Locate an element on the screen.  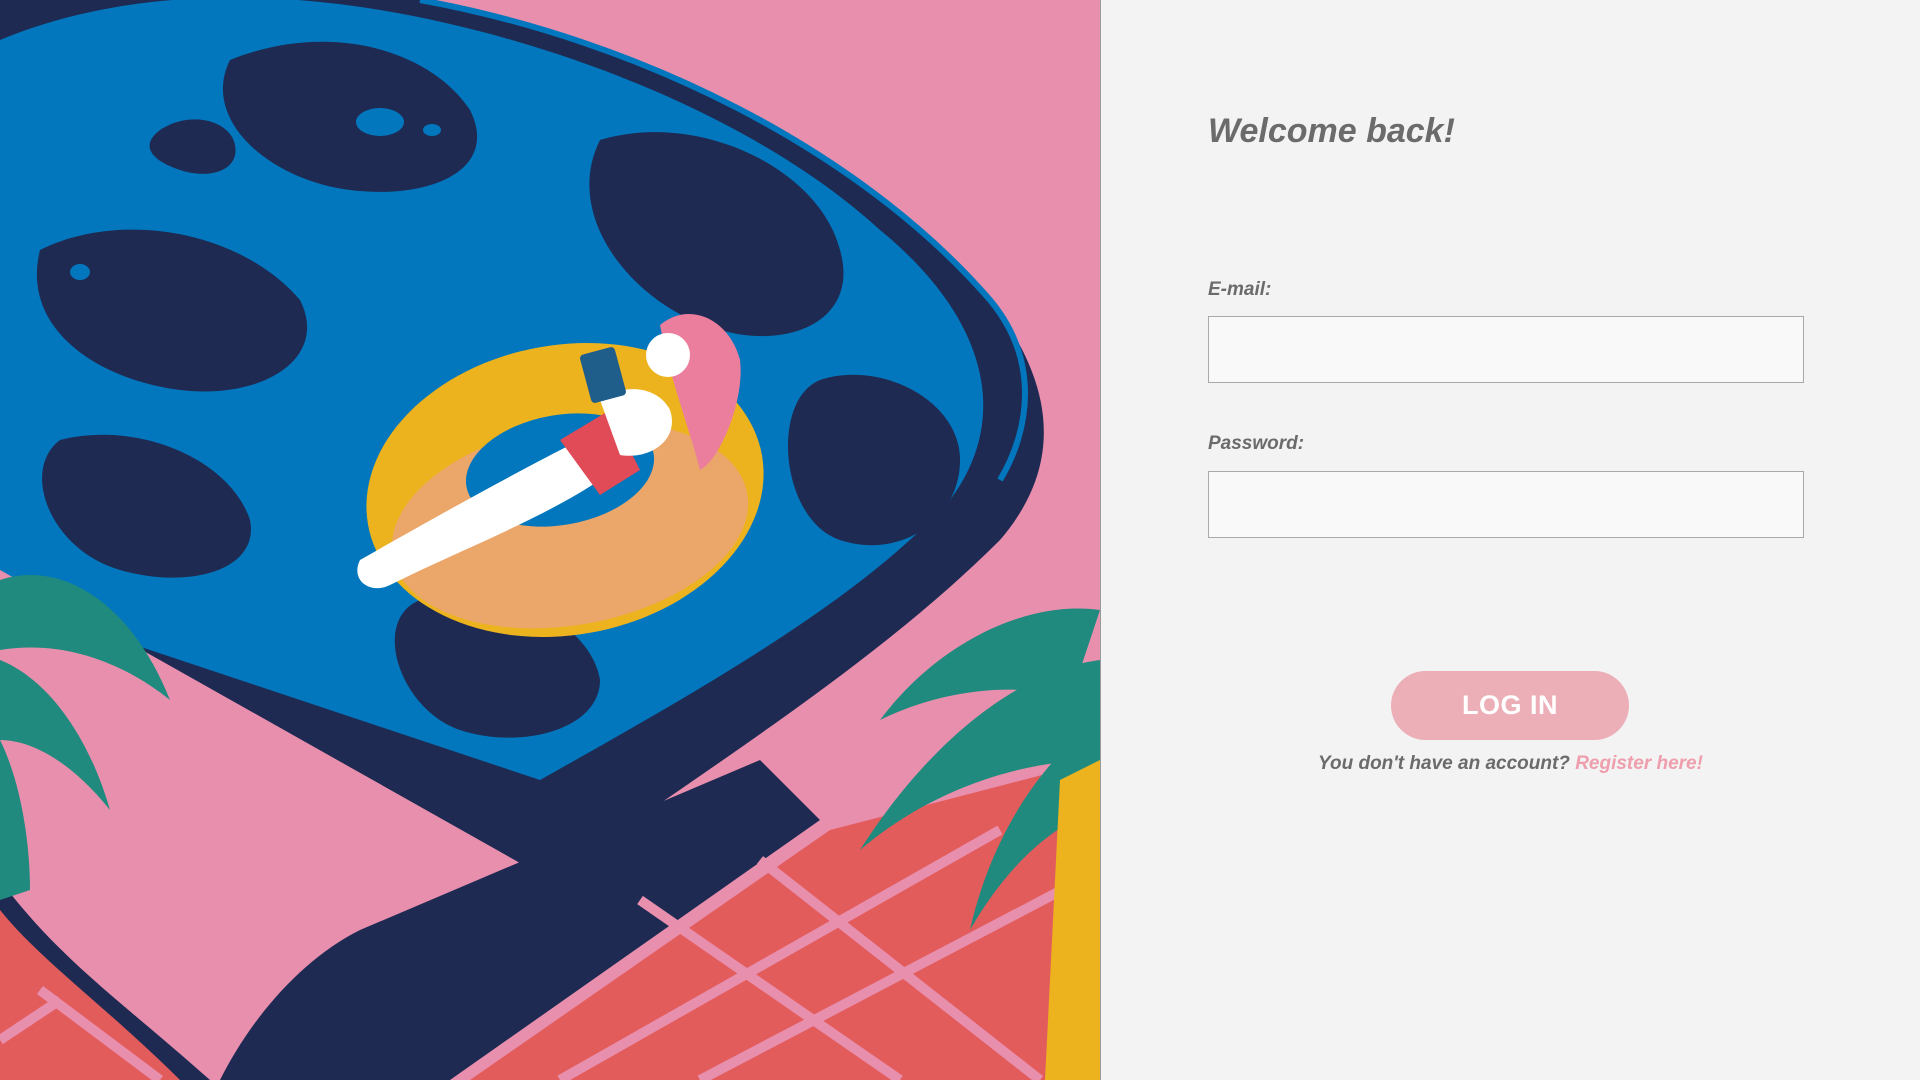
register-prompt-text: You don't have an account? is located at coordinates (1444, 763).